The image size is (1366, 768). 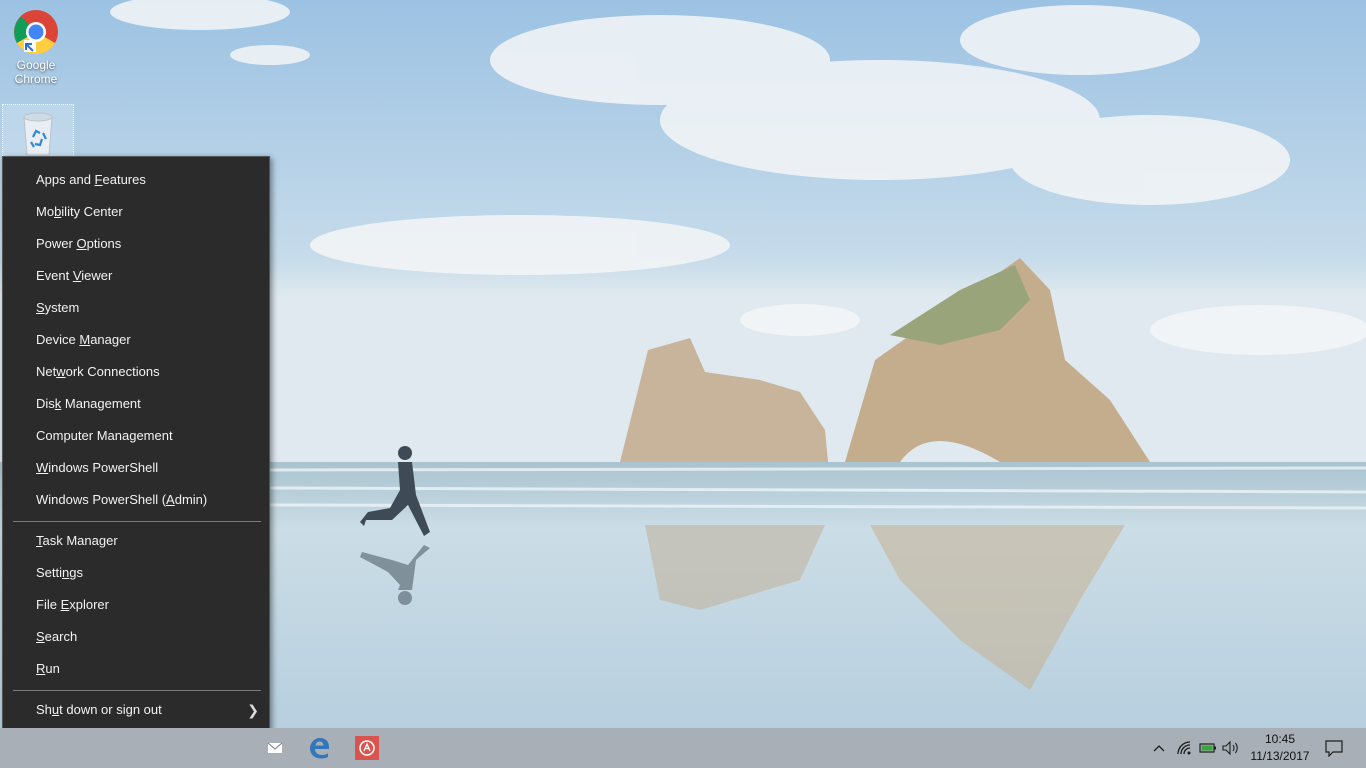 I want to click on taskbar-edge-button, so click(x=319, y=748).